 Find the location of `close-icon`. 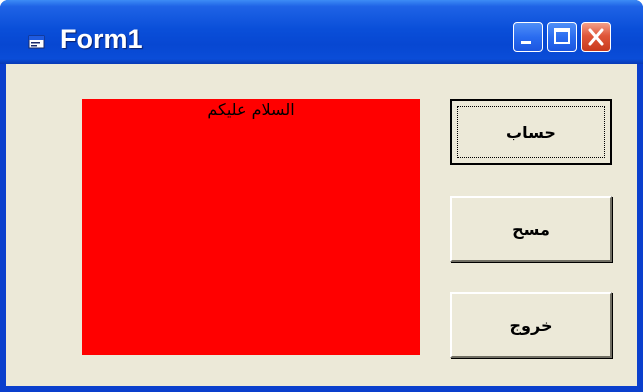

close-icon is located at coordinates (596, 37).